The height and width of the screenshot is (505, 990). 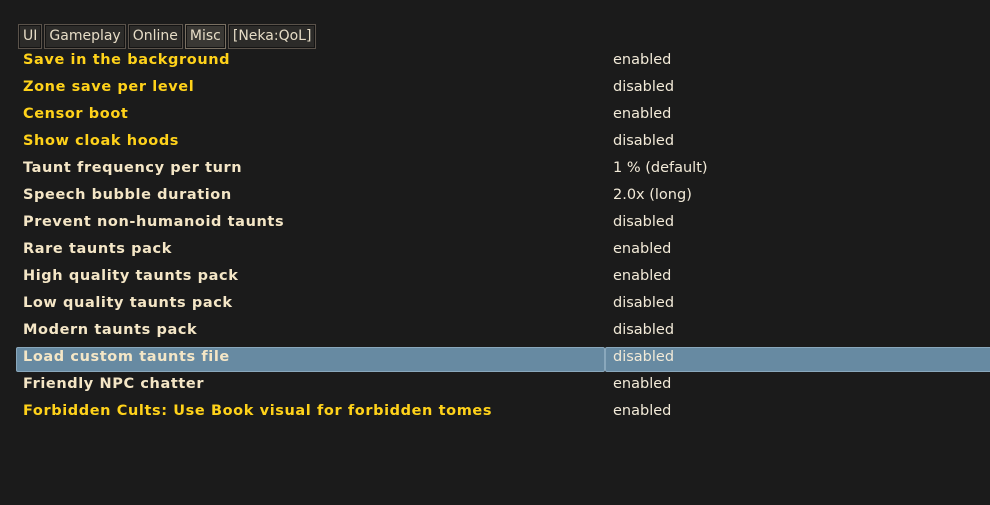 I want to click on tab-ui: UI, so click(x=30, y=36).